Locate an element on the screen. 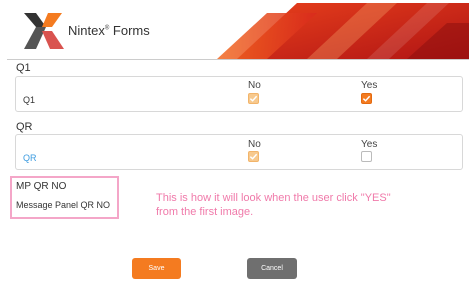 The height and width of the screenshot is (291, 474). q1-yes-checkbox is located at coordinates (366, 98).